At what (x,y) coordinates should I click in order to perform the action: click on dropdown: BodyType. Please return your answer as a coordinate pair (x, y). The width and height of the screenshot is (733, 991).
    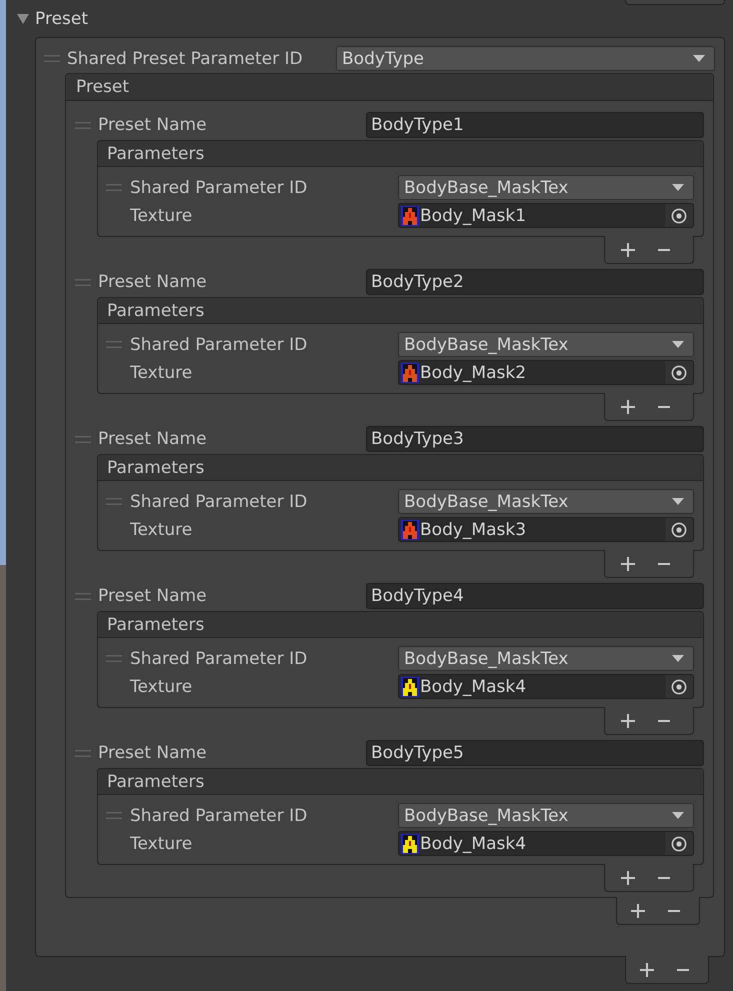
    Looking at the image, I should click on (525, 58).